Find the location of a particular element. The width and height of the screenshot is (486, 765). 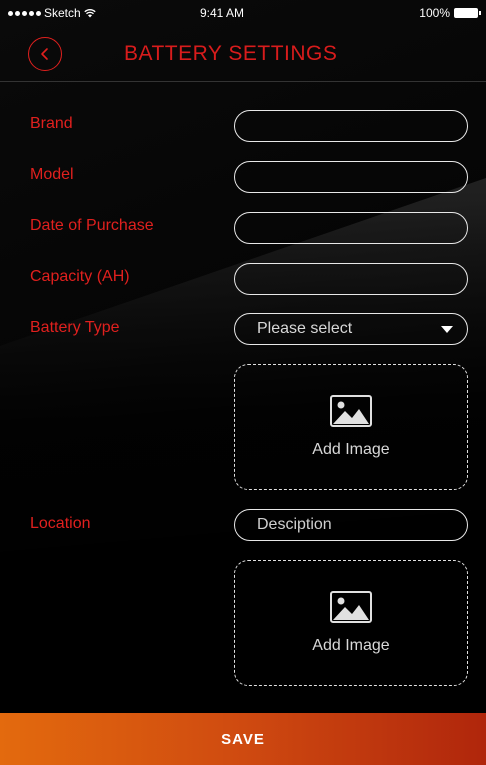

nav-bar: BATTERY SETTINGS is located at coordinates (243, 54).